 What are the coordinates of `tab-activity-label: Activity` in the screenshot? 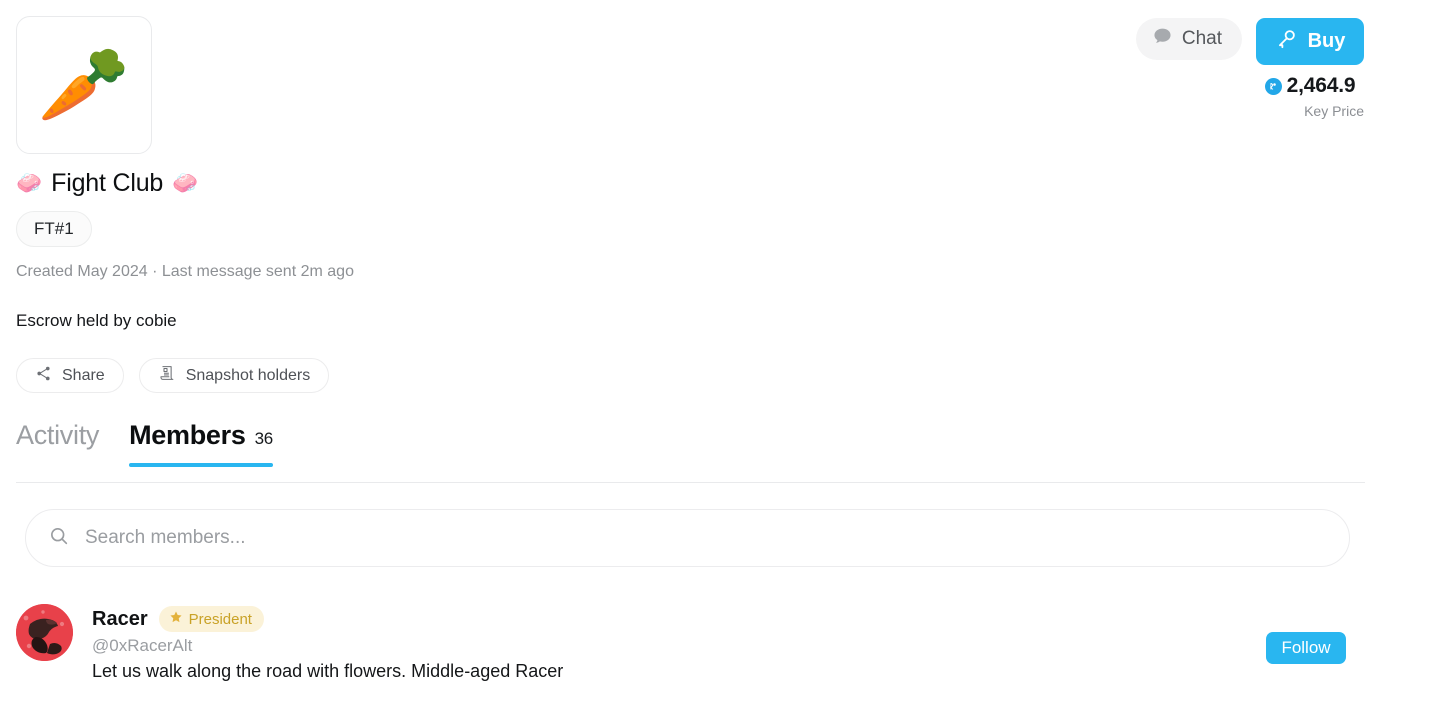 It's located at (58, 435).